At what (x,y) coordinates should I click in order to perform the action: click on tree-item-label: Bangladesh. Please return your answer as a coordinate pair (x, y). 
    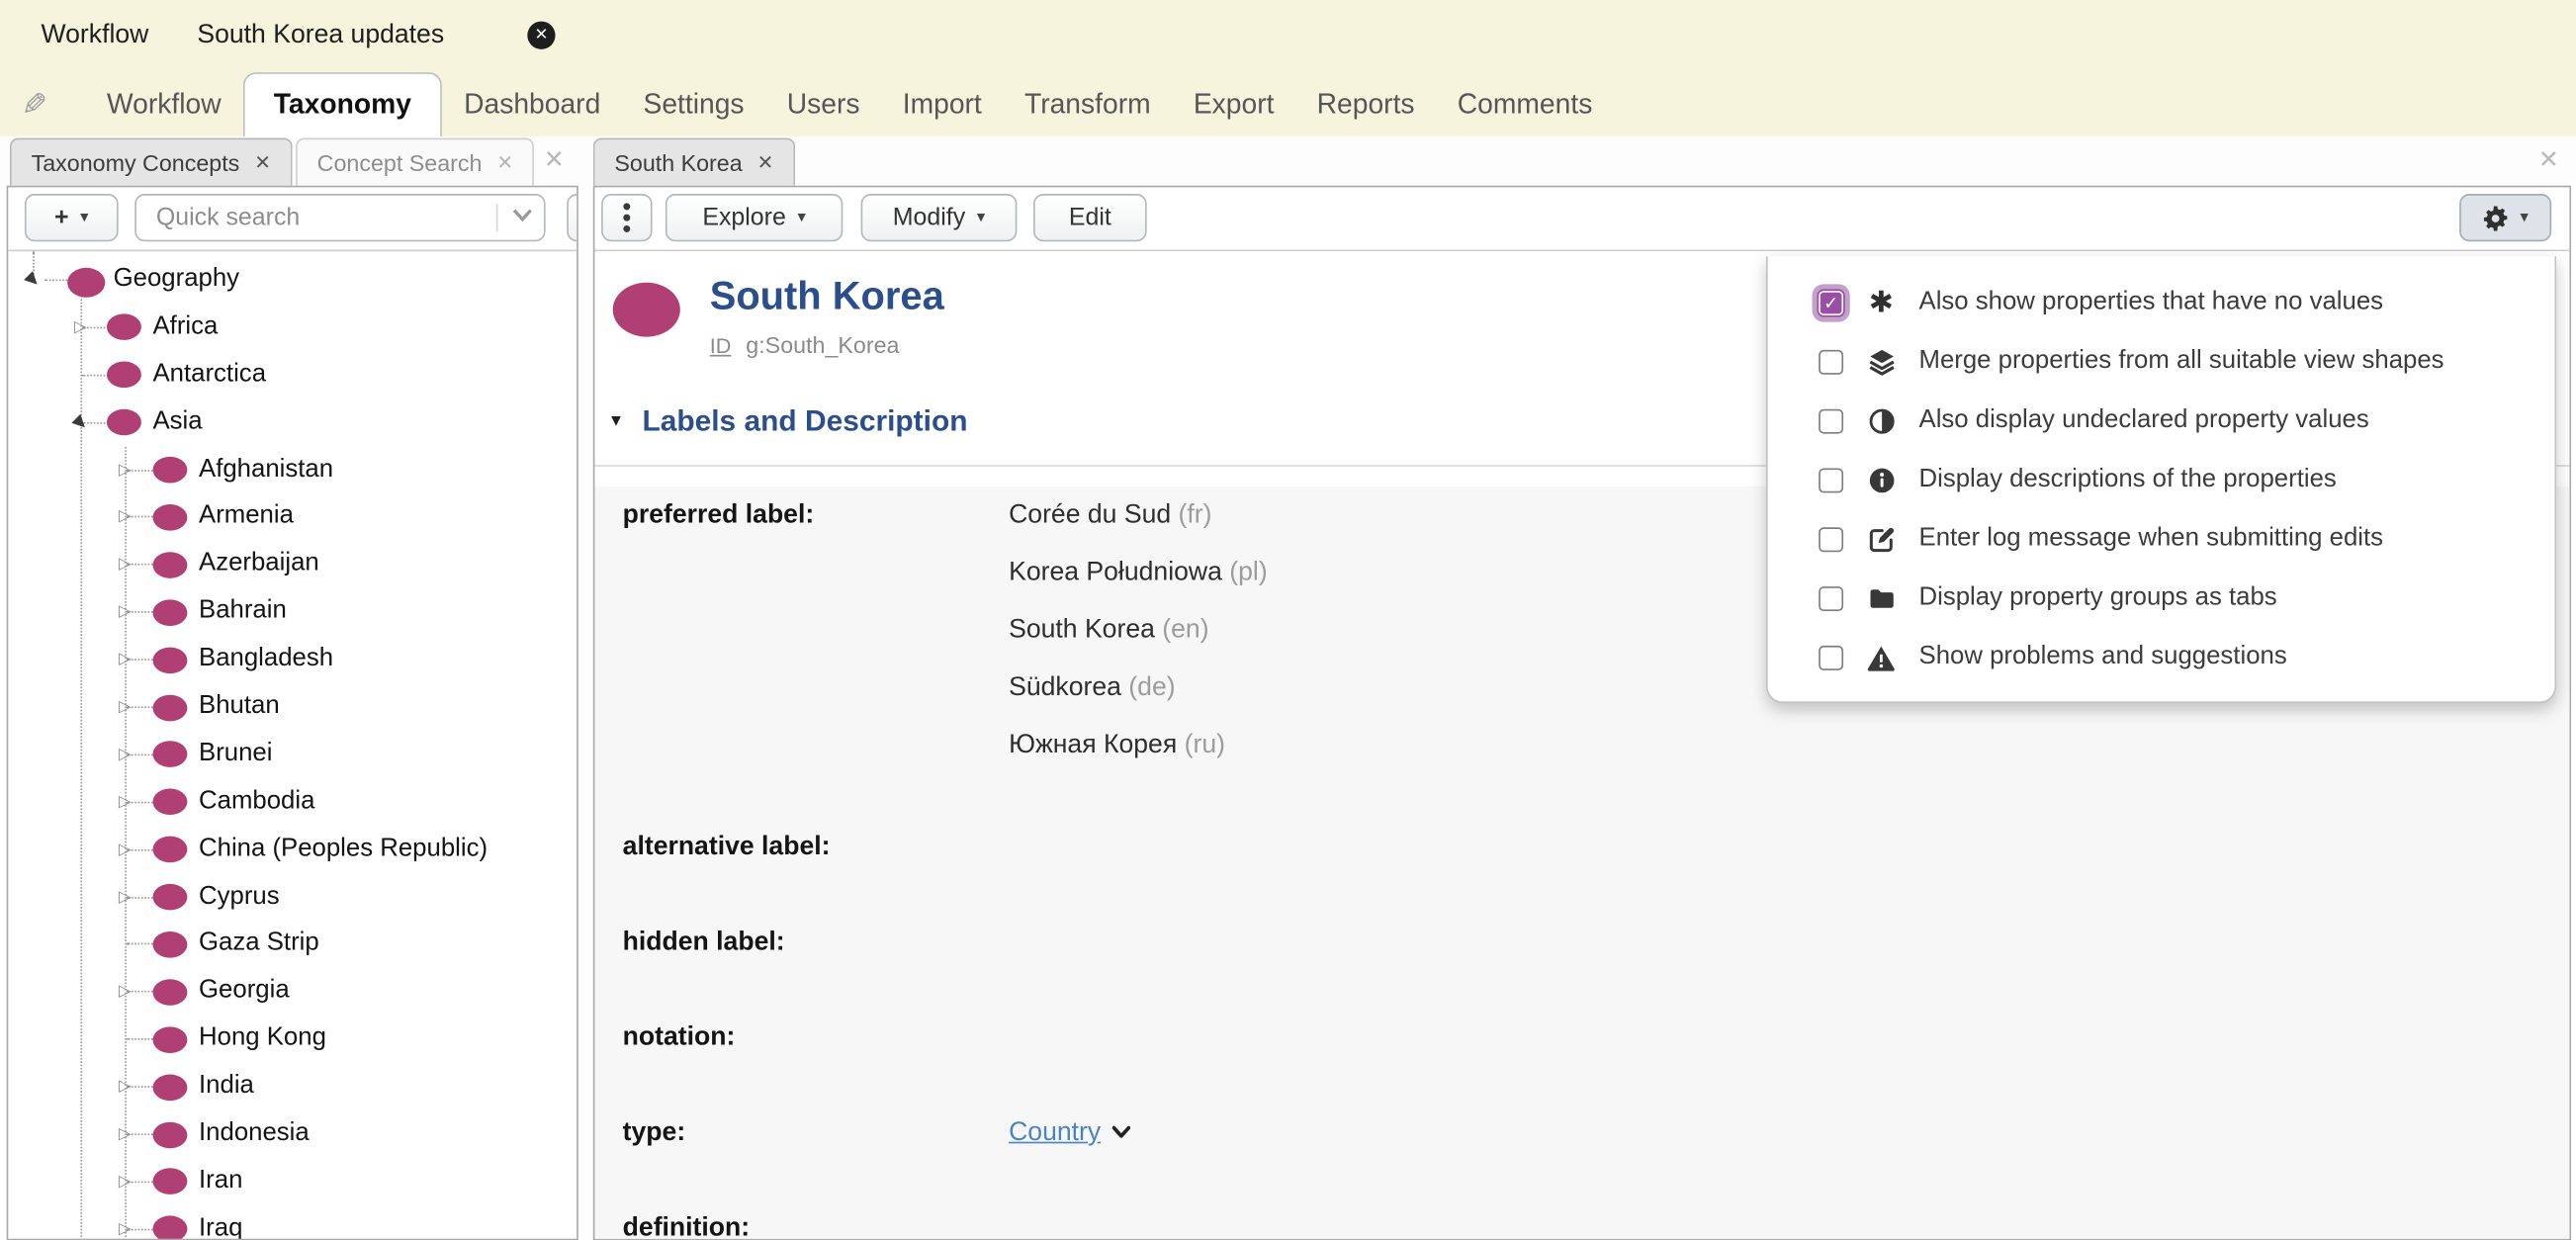
    Looking at the image, I should click on (266, 659).